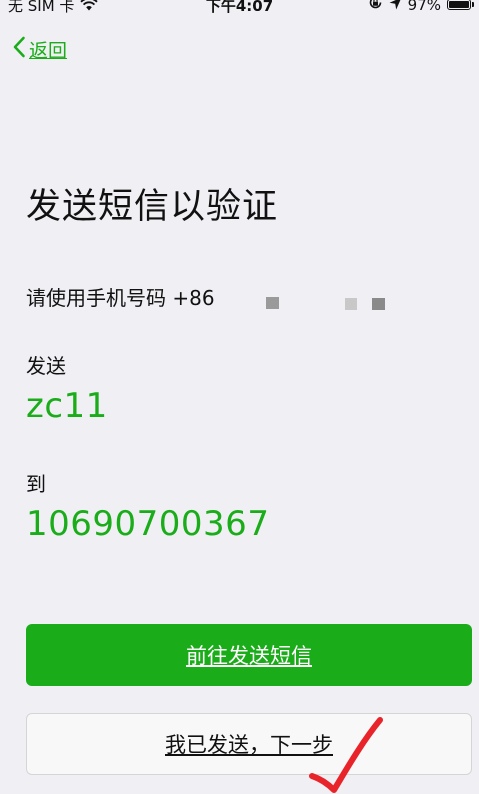  I want to click on battery-fill, so click(459, 4).